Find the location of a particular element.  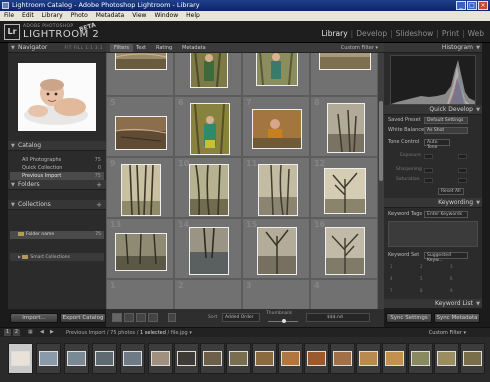

folder-item: Folder name 75 is located at coordinates (57, 235).